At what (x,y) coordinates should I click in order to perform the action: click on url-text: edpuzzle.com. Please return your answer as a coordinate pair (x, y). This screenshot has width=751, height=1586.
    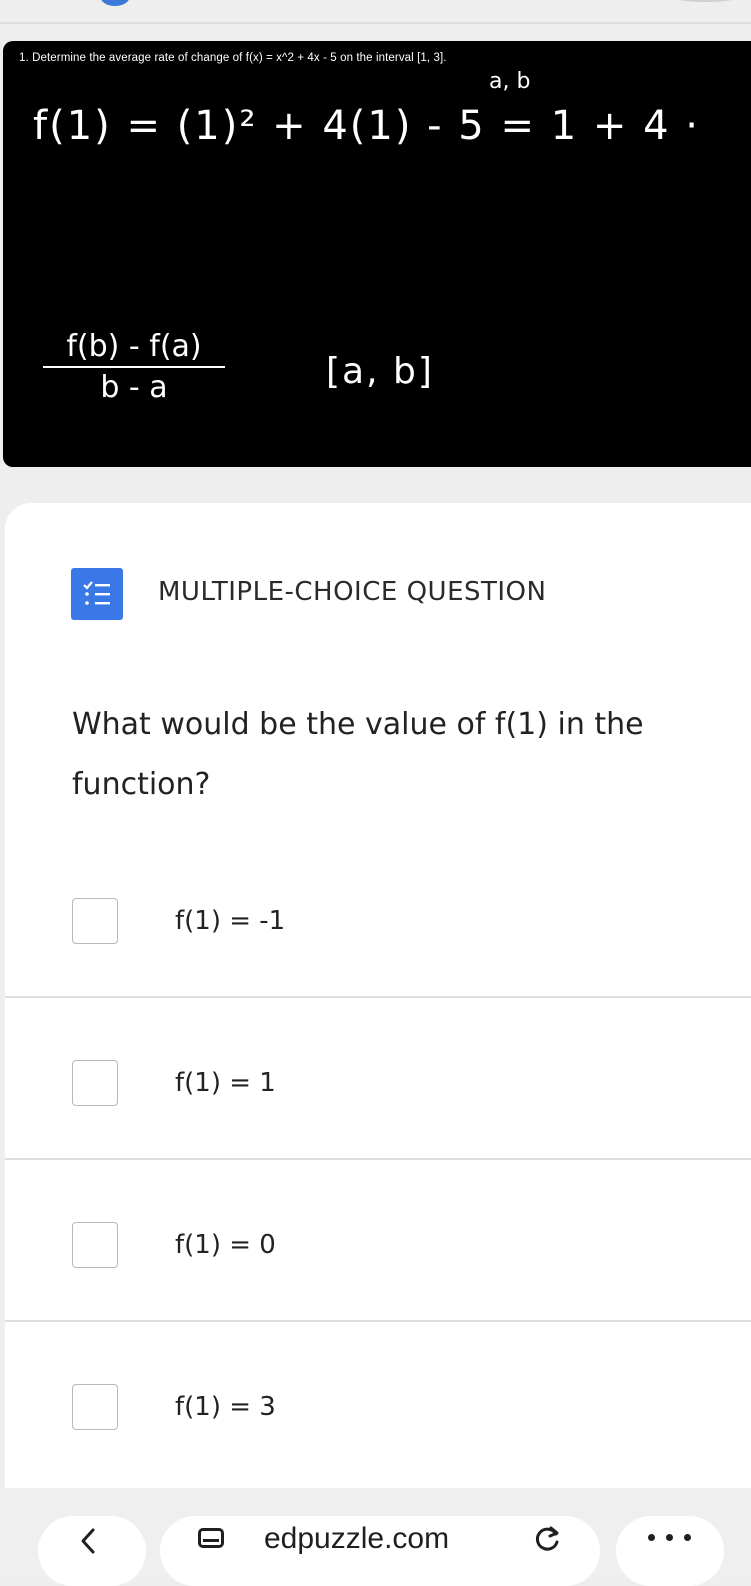
    Looking at the image, I should click on (357, 1538).